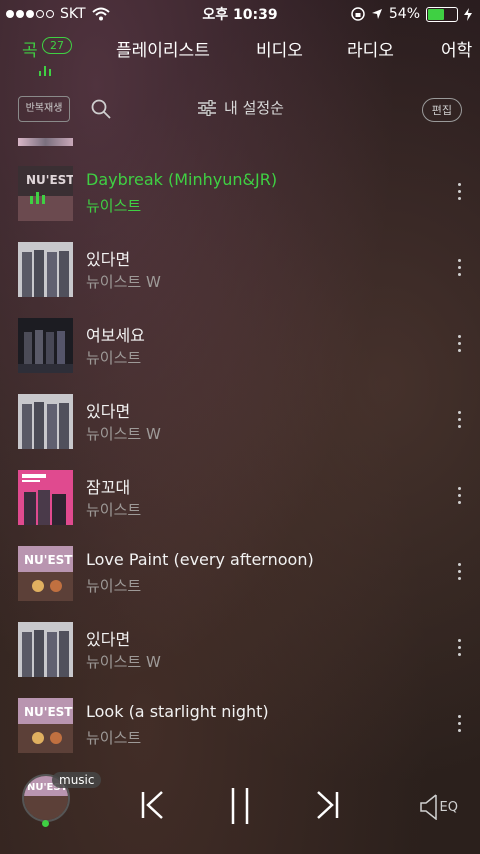 The width and height of the screenshot is (480, 854). What do you see at coordinates (327, 805) in the screenshot?
I see `next-track-icon` at bounding box center [327, 805].